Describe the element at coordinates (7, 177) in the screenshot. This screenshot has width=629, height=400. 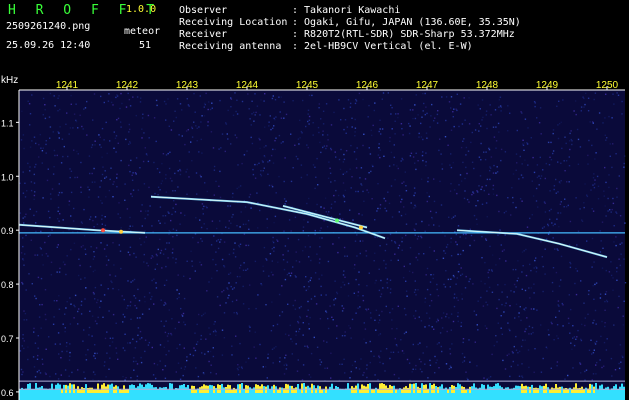
I see `y-tick-label: 1.0` at that location.